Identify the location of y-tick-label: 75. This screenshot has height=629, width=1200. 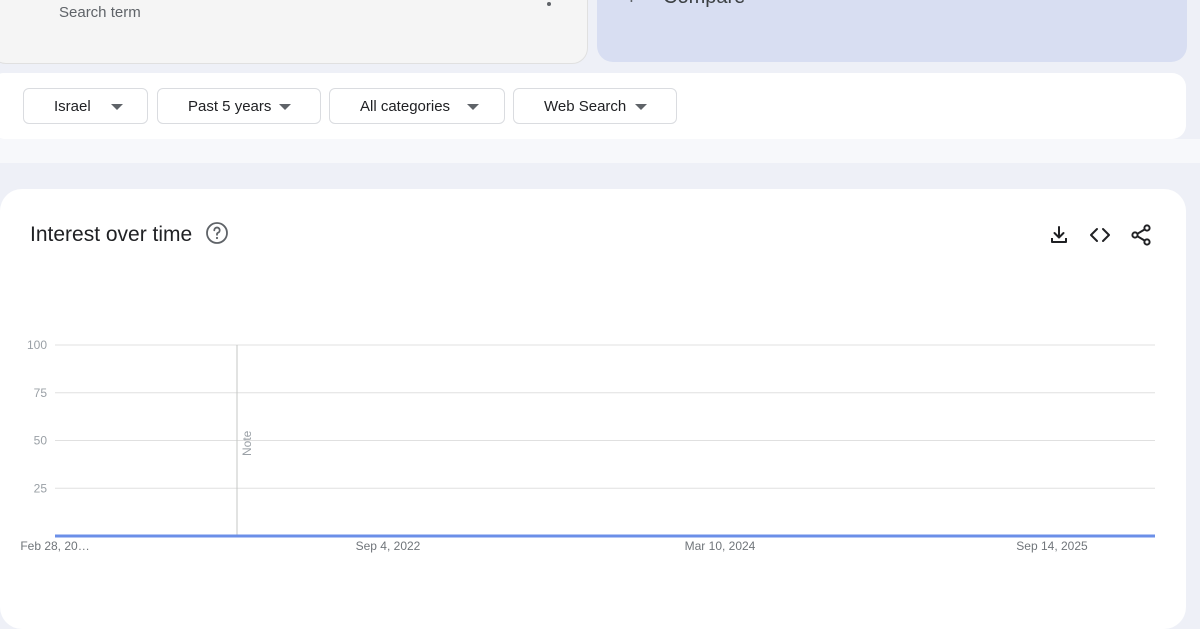
(41, 393).